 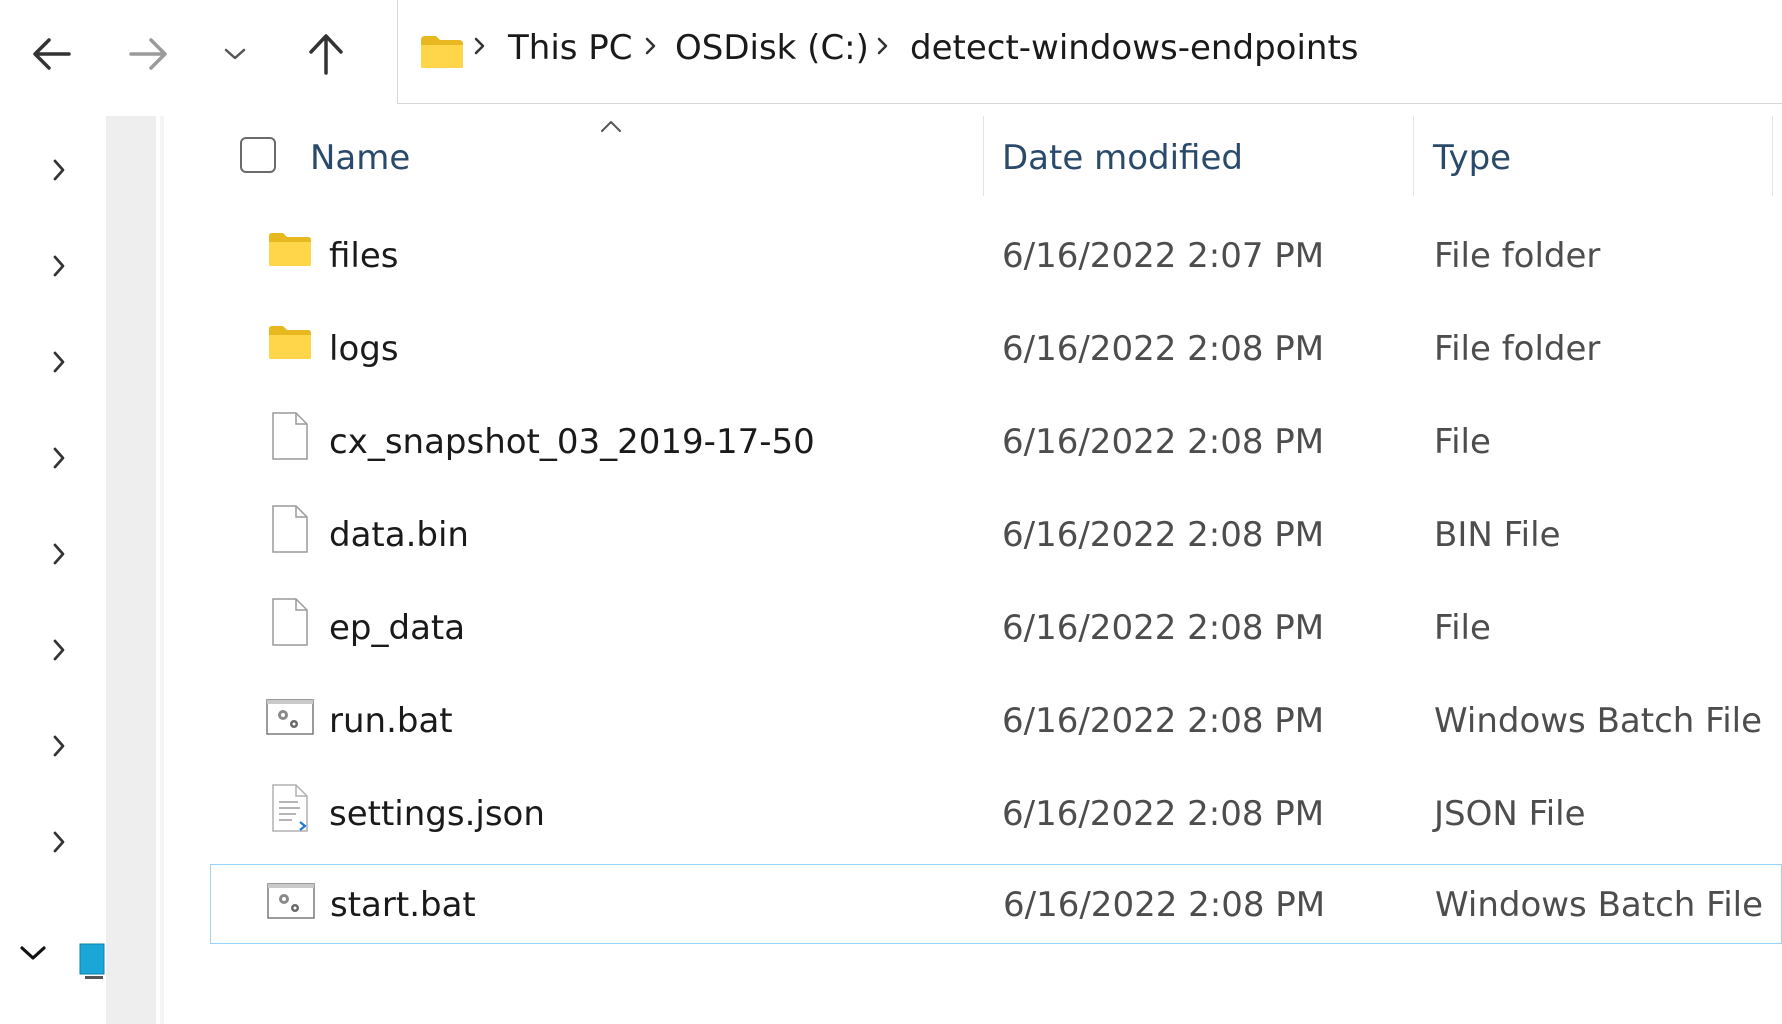 I want to click on column-header-name: Name, so click(x=360, y=158).